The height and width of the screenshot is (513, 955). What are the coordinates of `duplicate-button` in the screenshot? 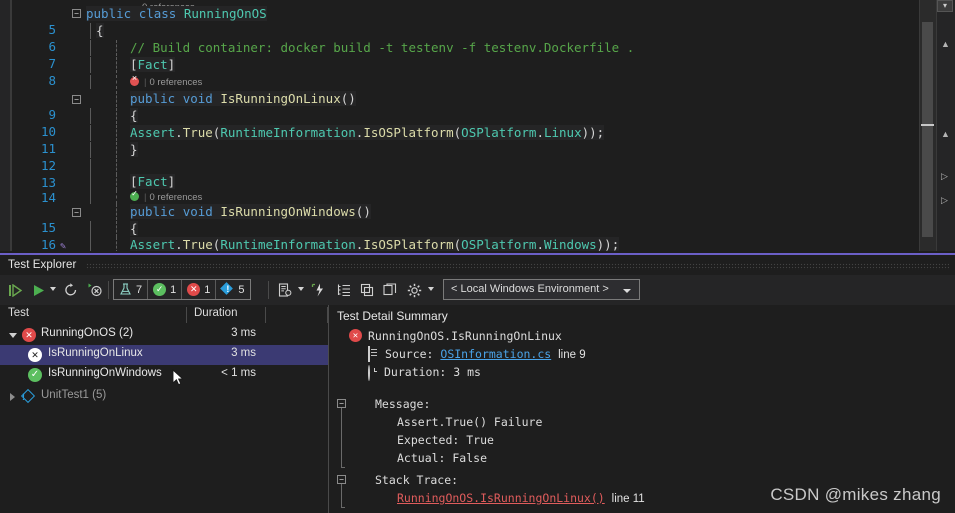 It's located at (390, 290).